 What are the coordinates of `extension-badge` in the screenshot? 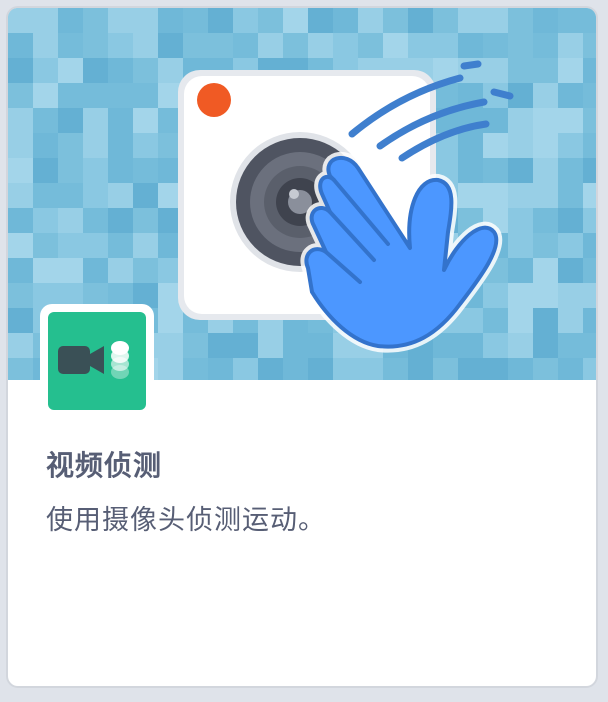 It's located at (97, 361).